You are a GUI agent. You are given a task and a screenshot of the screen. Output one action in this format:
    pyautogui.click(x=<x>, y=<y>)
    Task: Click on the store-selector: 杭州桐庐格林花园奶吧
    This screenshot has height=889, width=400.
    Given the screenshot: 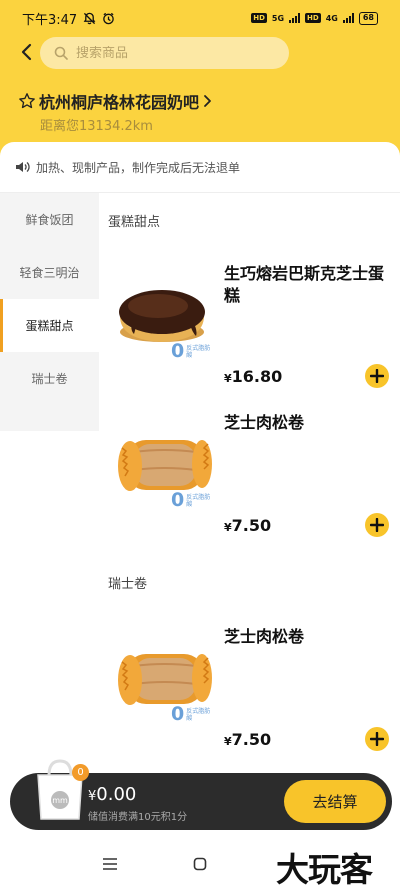 What is the action you would take?
    pyautogui.click(x=115, y=101)
    